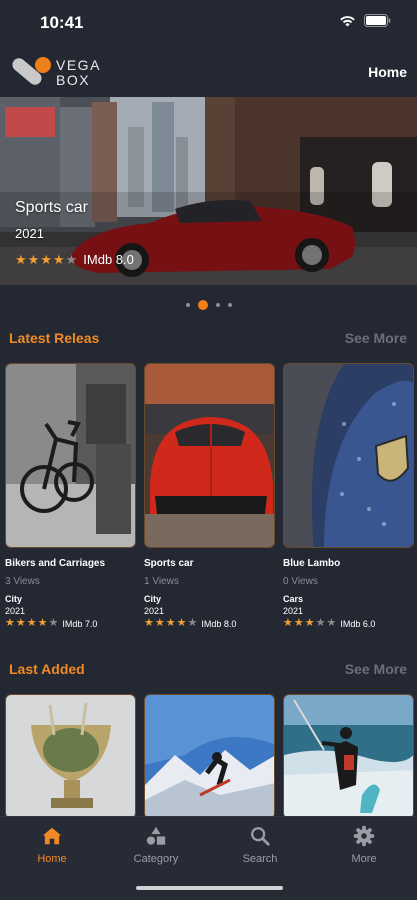  I want to click on card-category: Cars, so click(293, 599).